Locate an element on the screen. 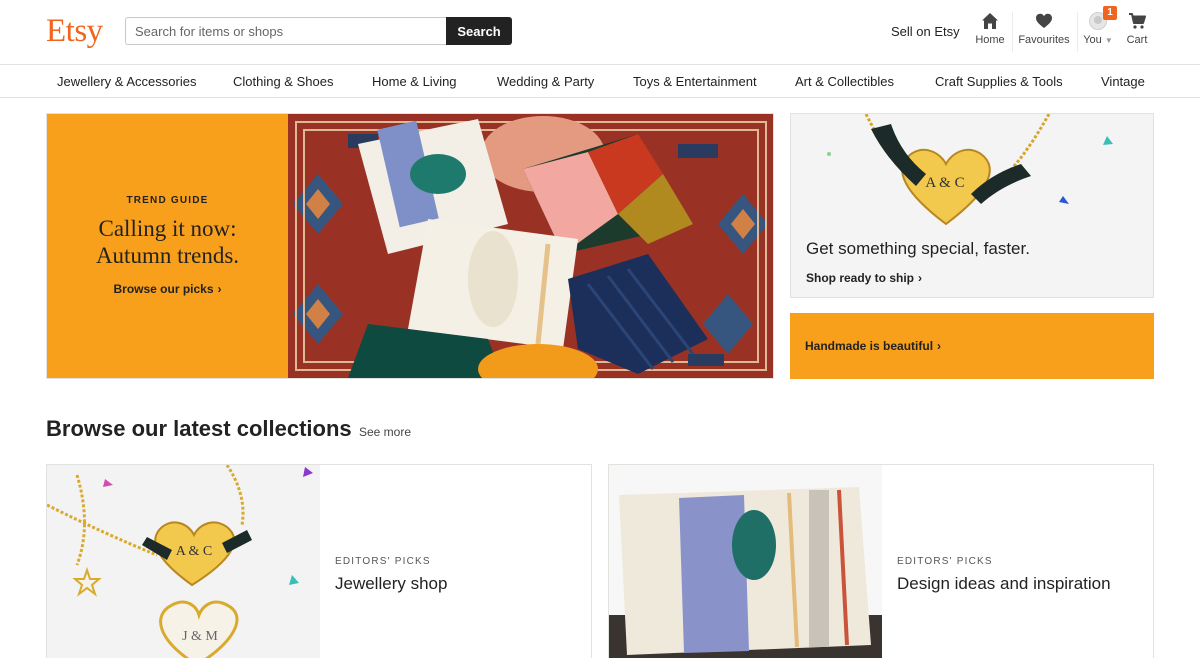  necklace-engraving: J & M is located at coordinates (200, 636).